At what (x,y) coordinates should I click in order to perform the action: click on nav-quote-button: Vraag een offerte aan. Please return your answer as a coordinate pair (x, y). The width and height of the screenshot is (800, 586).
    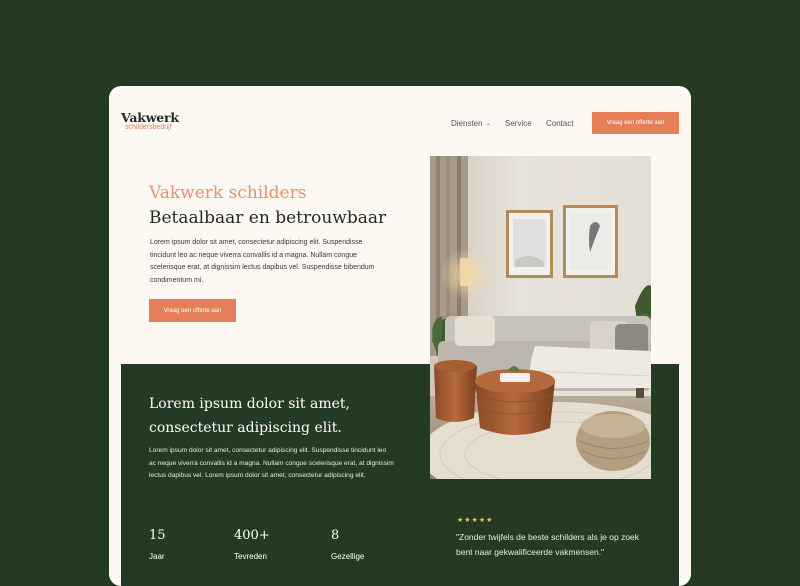
    Looking at the image, I should click on (635, 123).